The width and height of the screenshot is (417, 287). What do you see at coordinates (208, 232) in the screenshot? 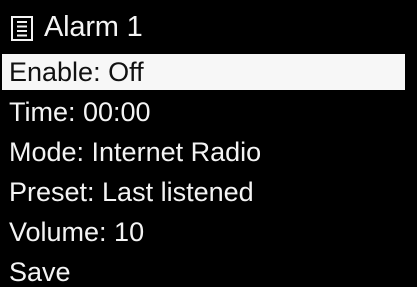
I see `menu-item-volume: Volume: 10` at bounding box center [208, 232].